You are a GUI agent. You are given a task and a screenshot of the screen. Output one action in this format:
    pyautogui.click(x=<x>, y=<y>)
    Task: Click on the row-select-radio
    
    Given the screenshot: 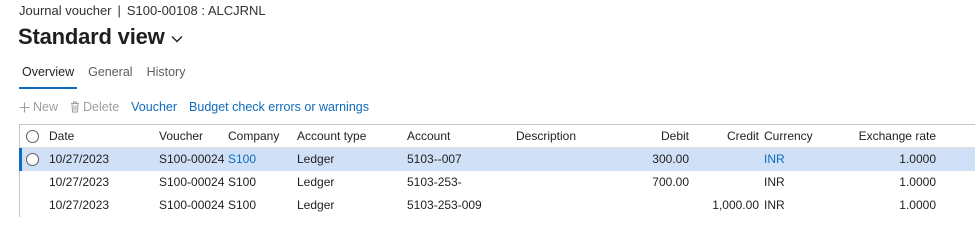 What is the action you would take?
    pyautogui.click(x=32, y=159)
    